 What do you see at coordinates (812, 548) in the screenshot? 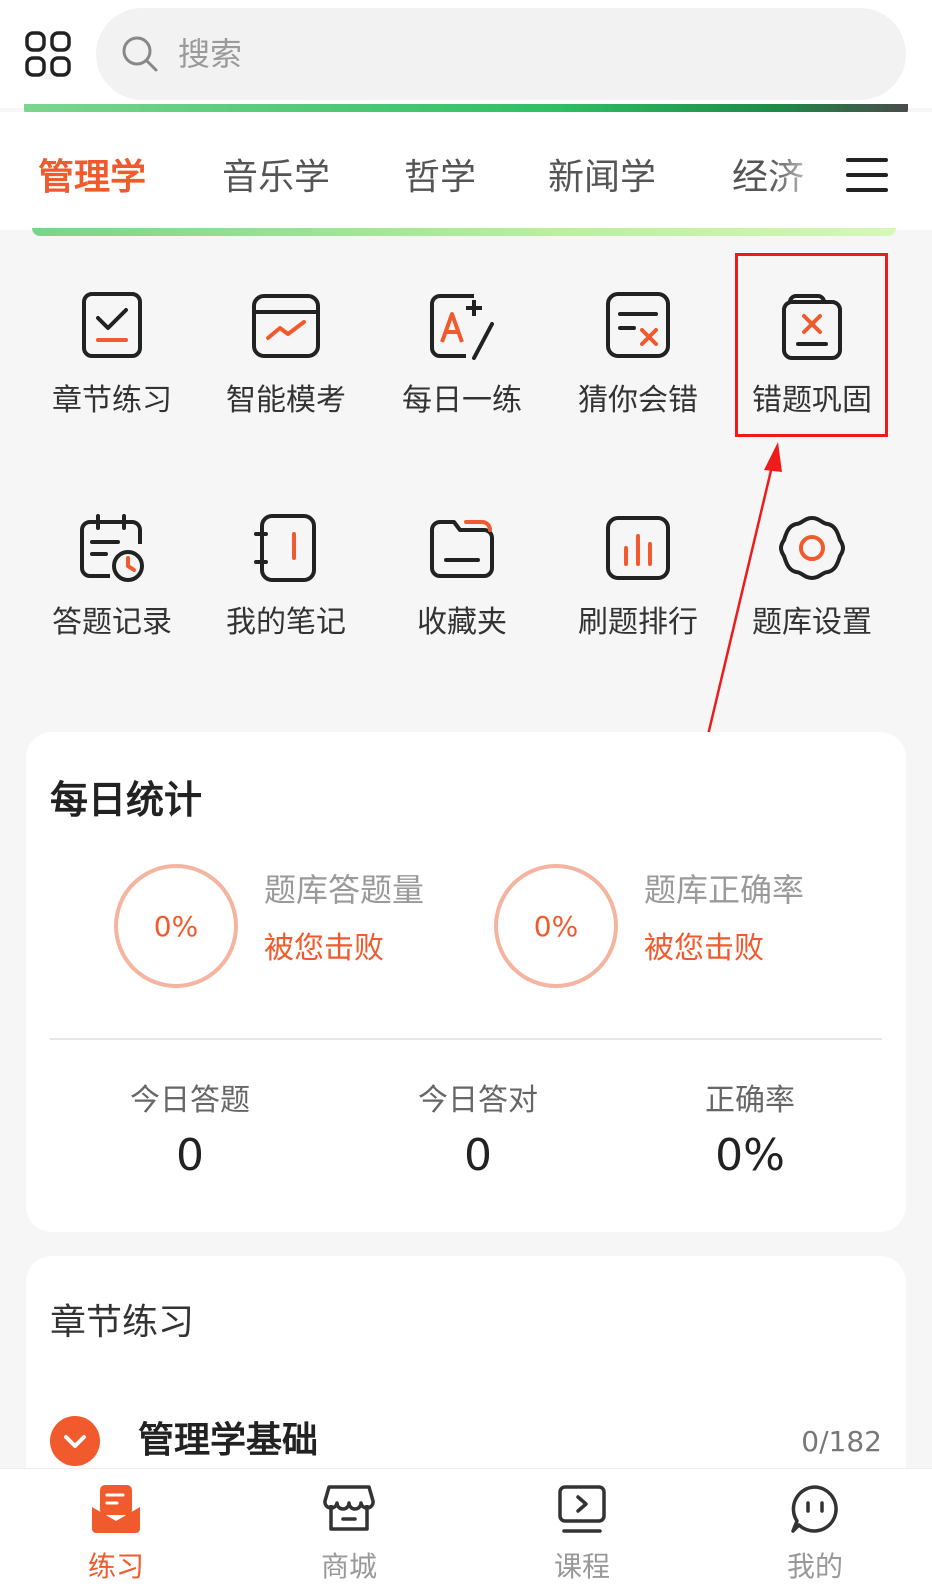
I see `gear-icon` at bounding box center [812, 548].